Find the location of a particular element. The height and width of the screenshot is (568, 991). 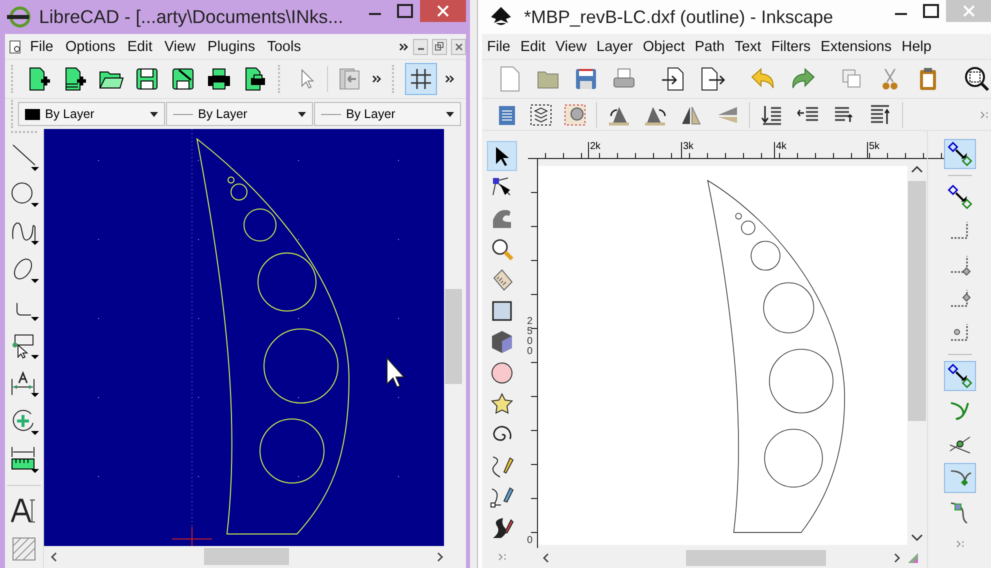

line-width-dropdown: By Layer is located at coordinates (239, 114).